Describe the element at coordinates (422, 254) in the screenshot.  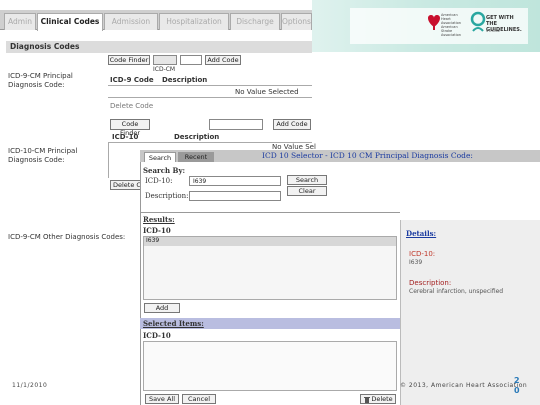
I see `details-code-label: ICD-10:` at that location.